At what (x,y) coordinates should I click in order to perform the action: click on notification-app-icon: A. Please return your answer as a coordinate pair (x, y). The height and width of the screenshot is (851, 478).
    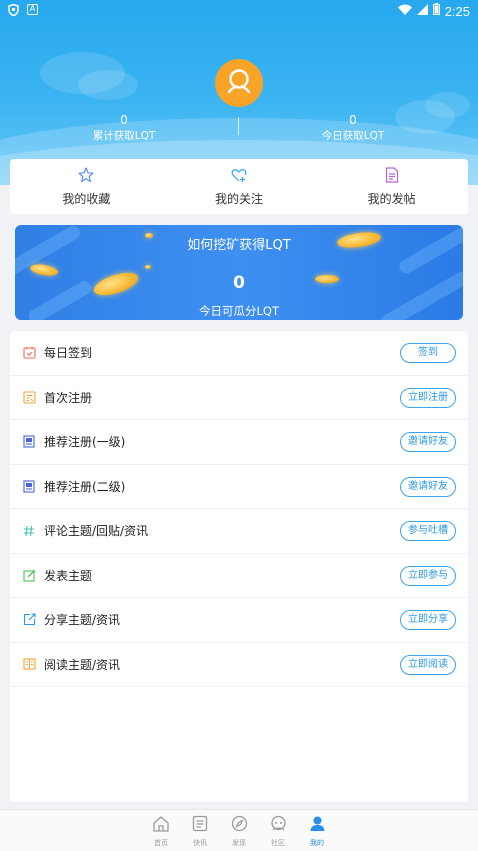
    Looking at the image, I should click on (32, 9).